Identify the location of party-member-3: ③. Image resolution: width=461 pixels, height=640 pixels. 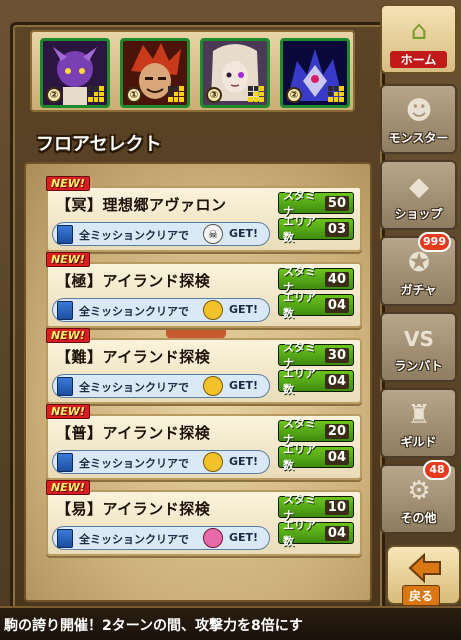
(235, 73).